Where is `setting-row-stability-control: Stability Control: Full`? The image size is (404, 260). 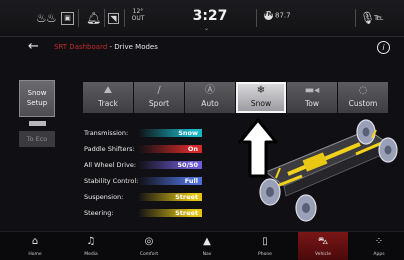
setting-row-stability-control: Stability Control: Full is located at coordinates (144, 181).